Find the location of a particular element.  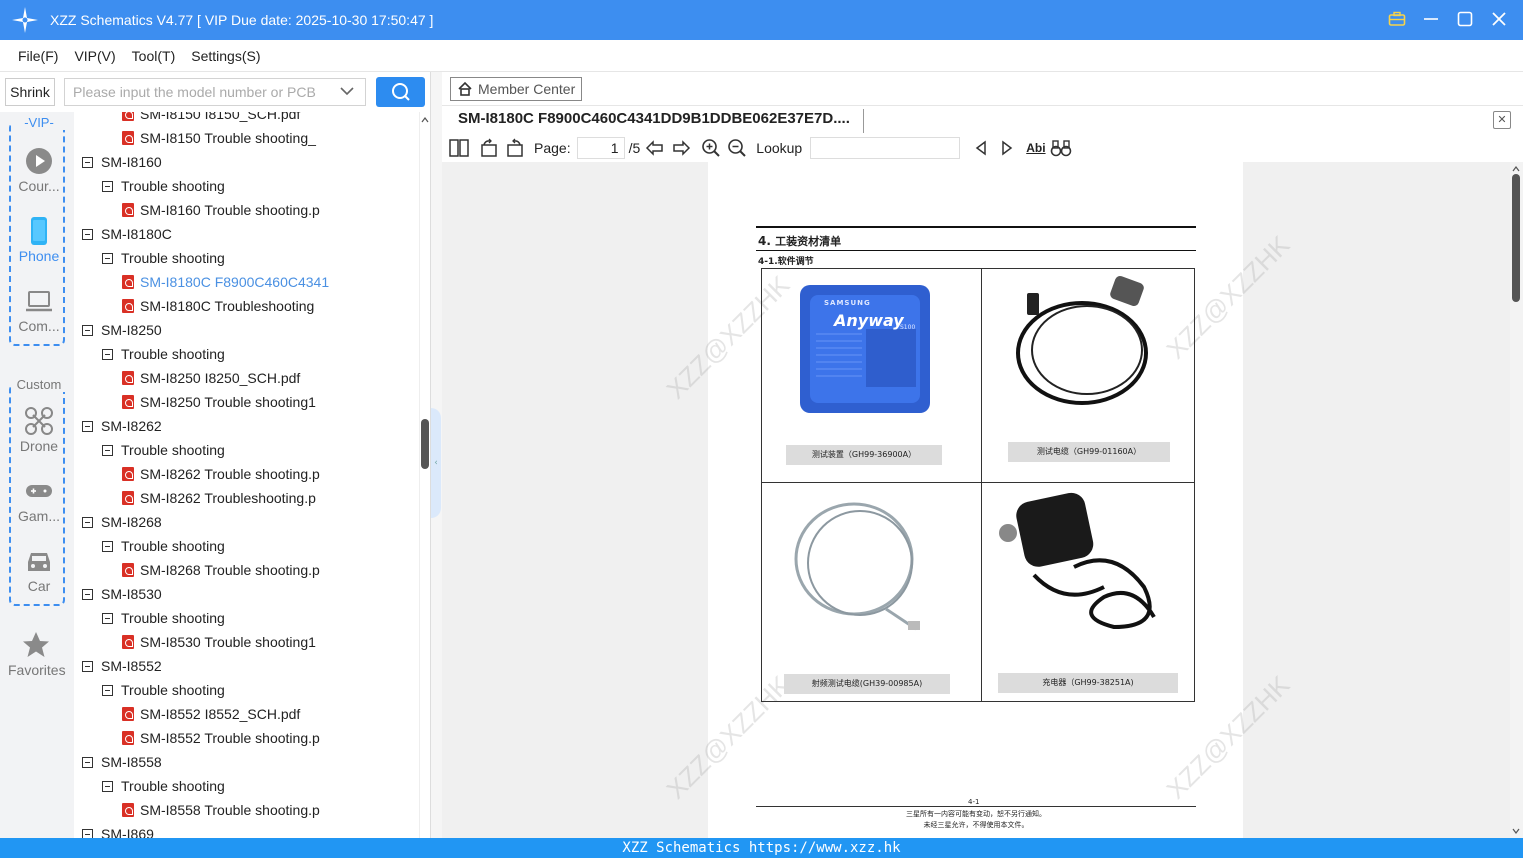

rotate-left-icon is located at coordinates (489, 148).